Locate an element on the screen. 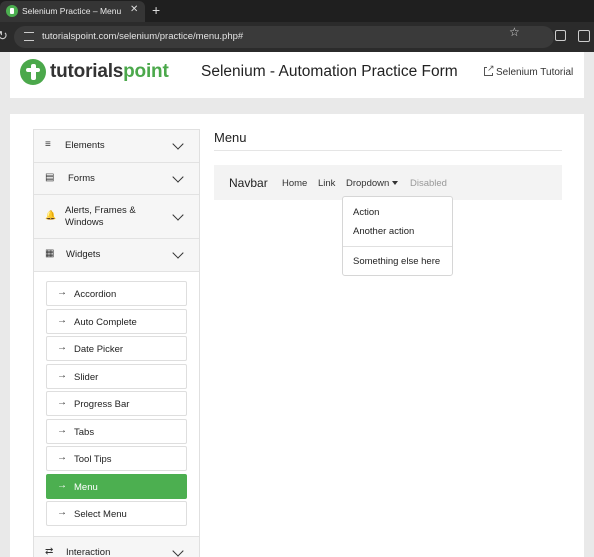  demo-navbar: Navbar Home Link Dropdown Disabled is located at coordinates (388, 182).